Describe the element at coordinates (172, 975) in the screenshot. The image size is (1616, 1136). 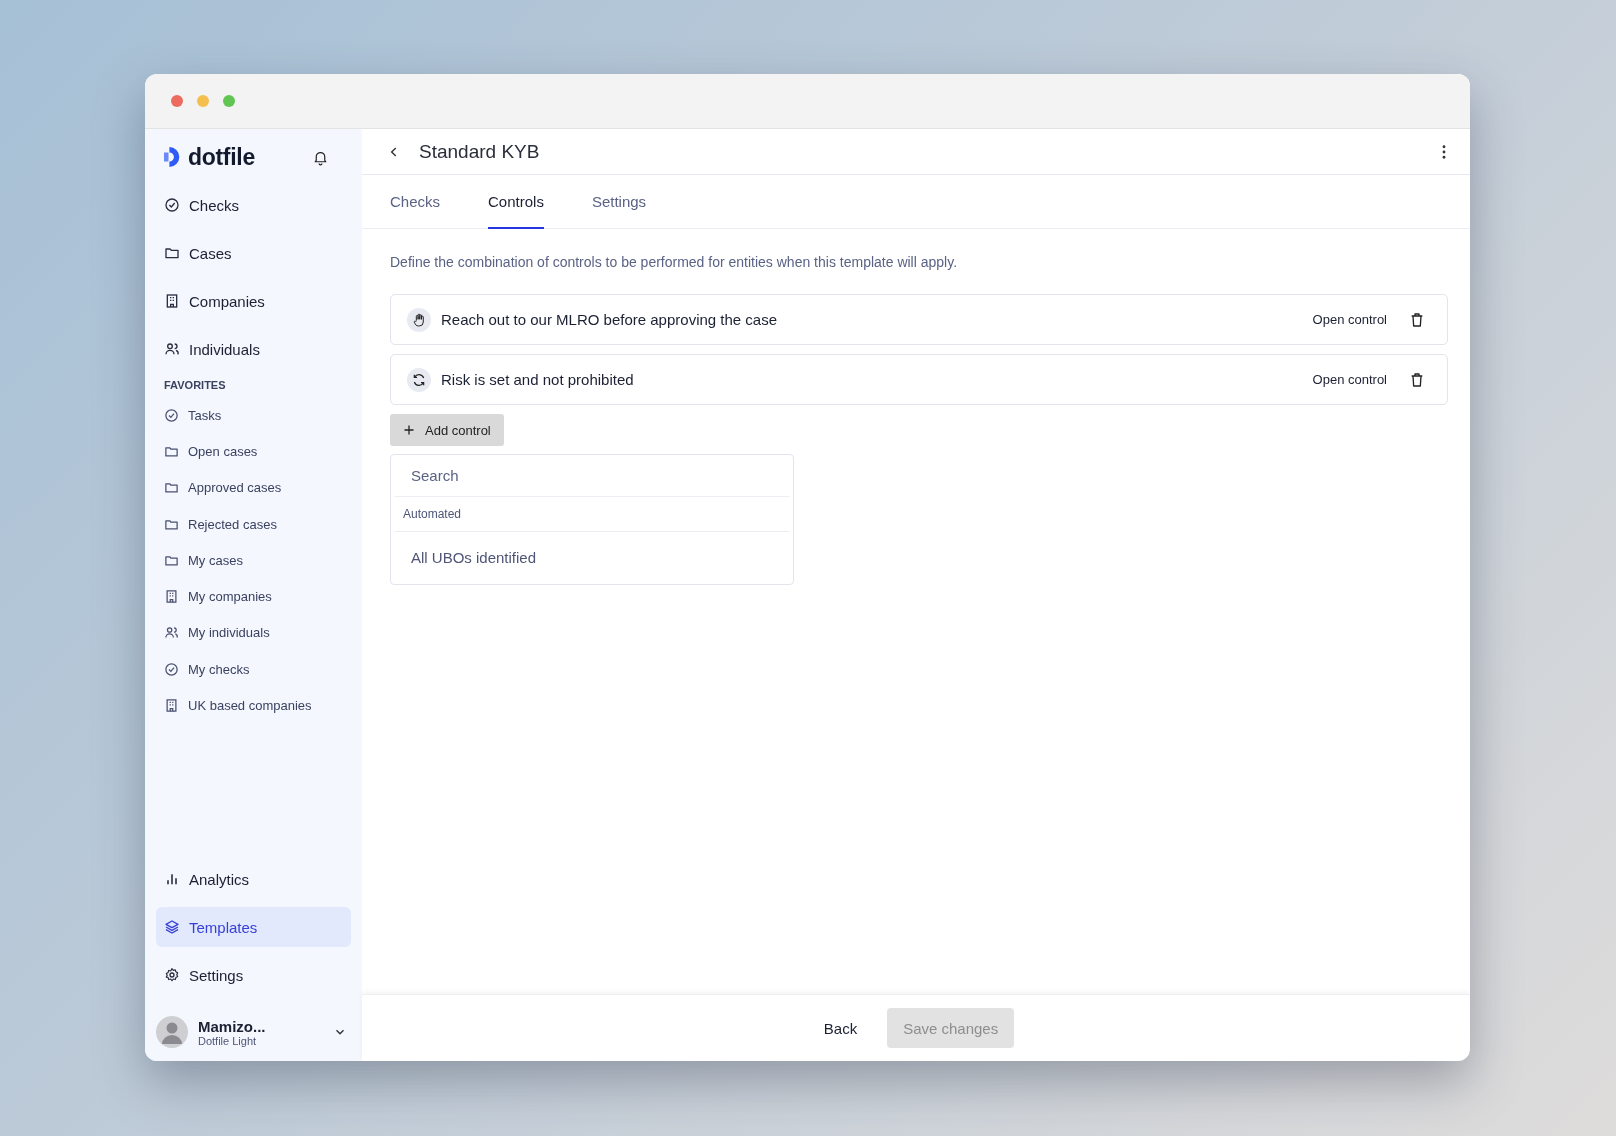
I see `settings-icon` at that location.